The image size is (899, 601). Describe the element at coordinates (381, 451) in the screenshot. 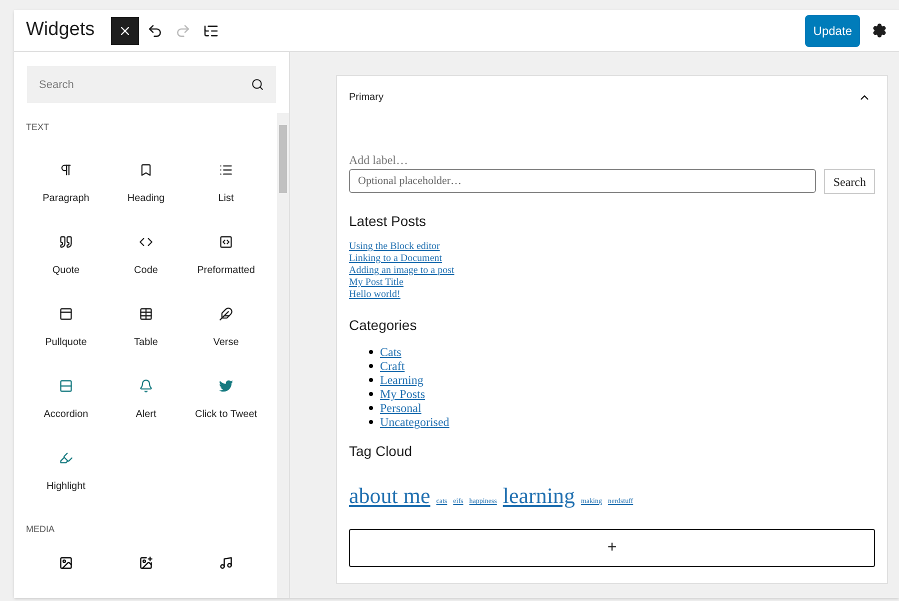

I see `section-heading: Tag Cloud` at that location.